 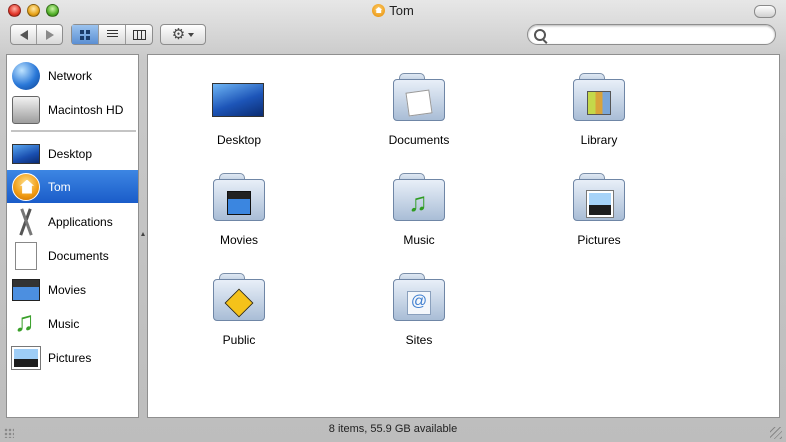 I want to click on item-music: ♫ Music, so click(x=419, y=204).